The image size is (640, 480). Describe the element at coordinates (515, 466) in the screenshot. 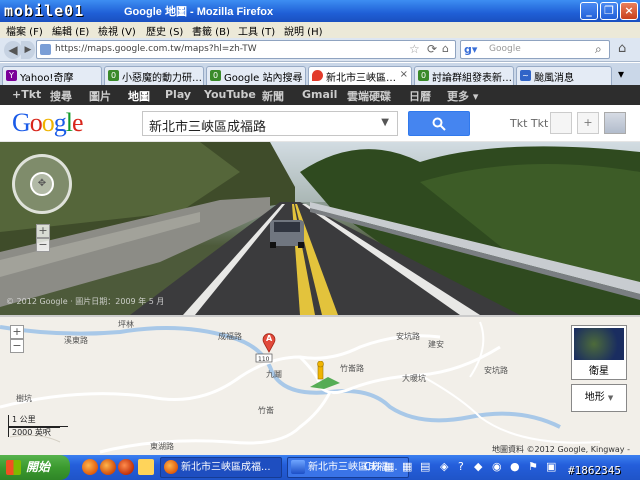

I see `antivirus-icon: ●` at that location.